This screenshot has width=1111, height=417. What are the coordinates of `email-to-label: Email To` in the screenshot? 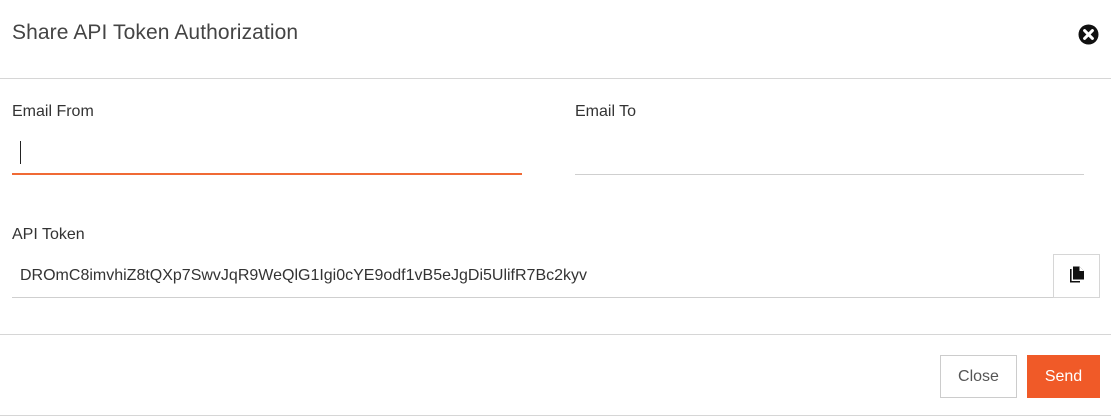 It's located at (606, 111).